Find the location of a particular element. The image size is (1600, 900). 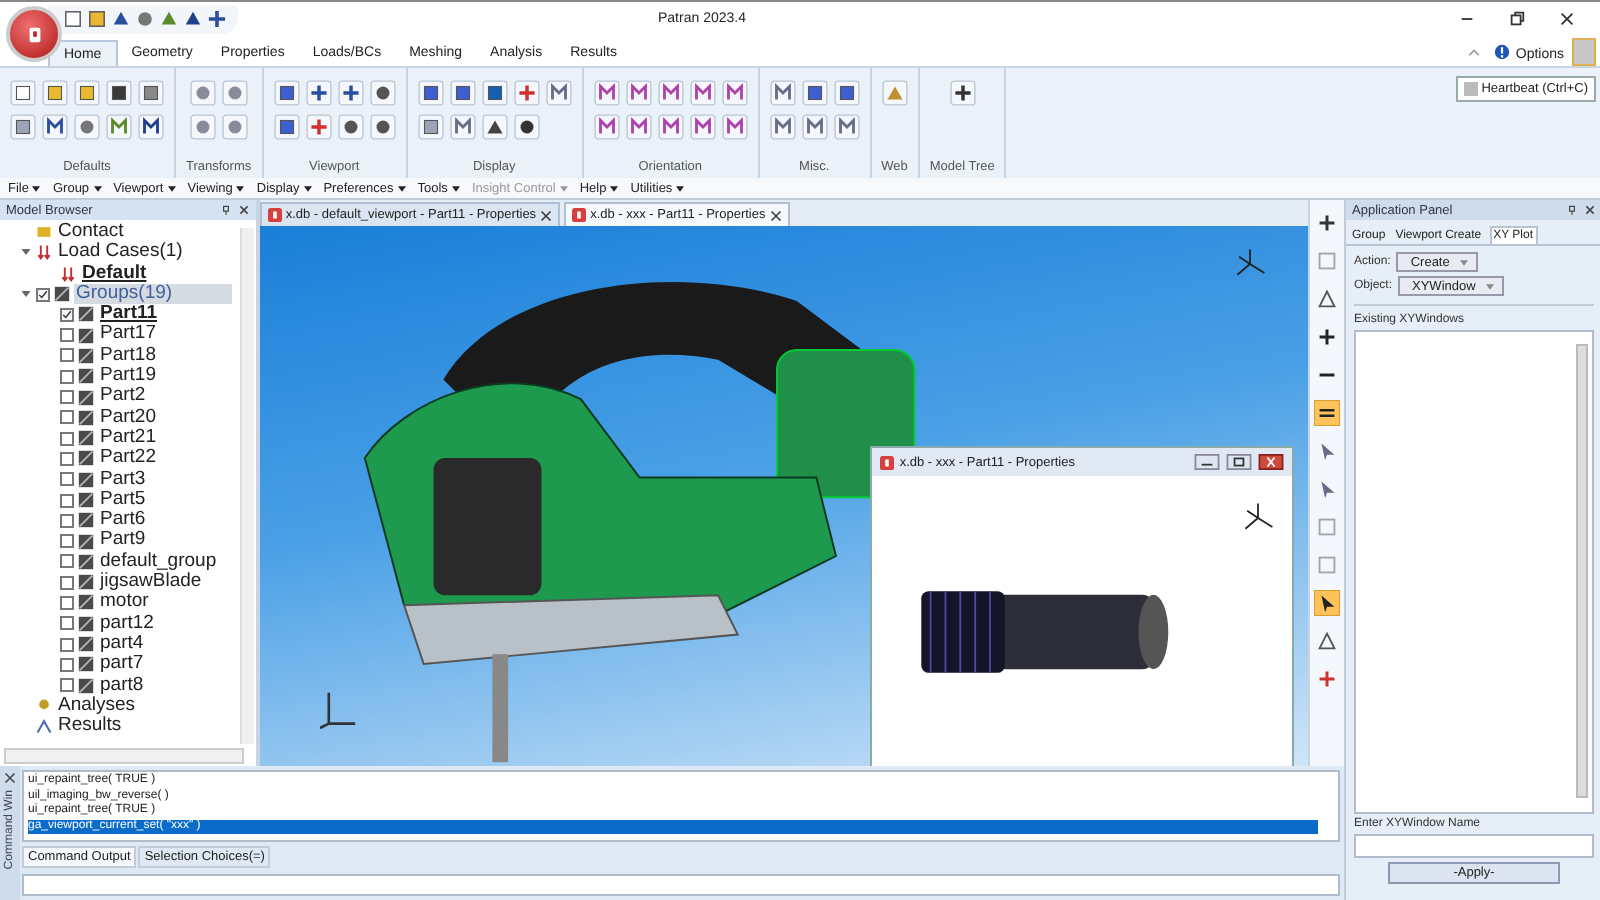

tree-item: default_group is located at coordinates (158, 562).